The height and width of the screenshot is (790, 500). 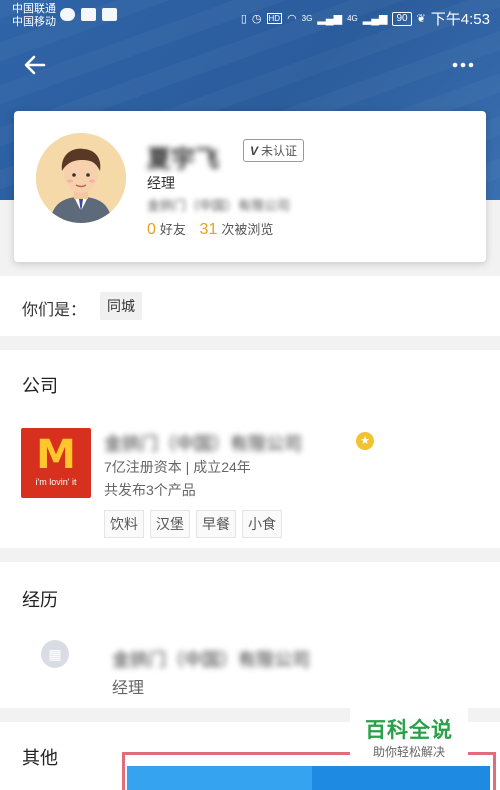 I want to click on avatar, so click(x=81, y=178).